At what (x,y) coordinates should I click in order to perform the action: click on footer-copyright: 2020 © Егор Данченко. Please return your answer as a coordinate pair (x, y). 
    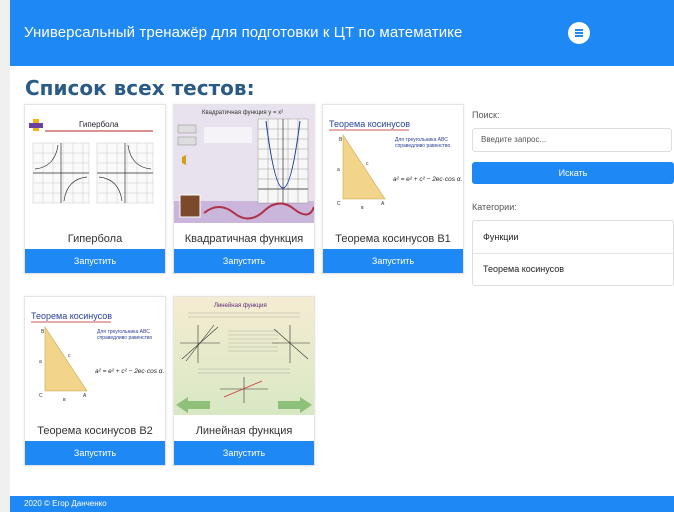
    Looking at the image, I should click on (65, 503).